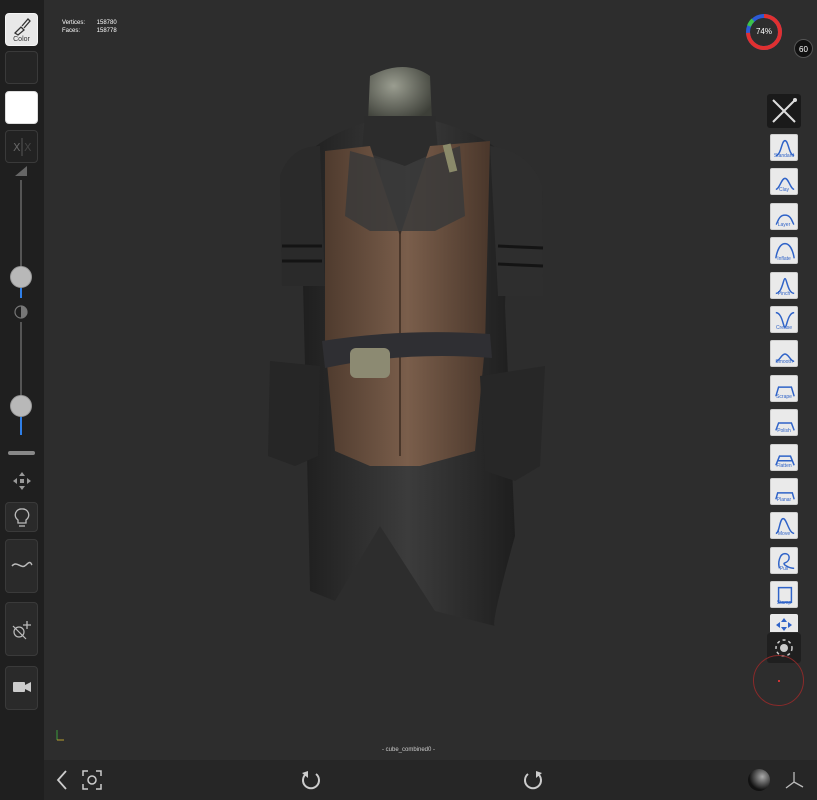  Describe the element at coordinates (784, 388) in the screenshot. I see `brush-scrape: Scrape` at that location.